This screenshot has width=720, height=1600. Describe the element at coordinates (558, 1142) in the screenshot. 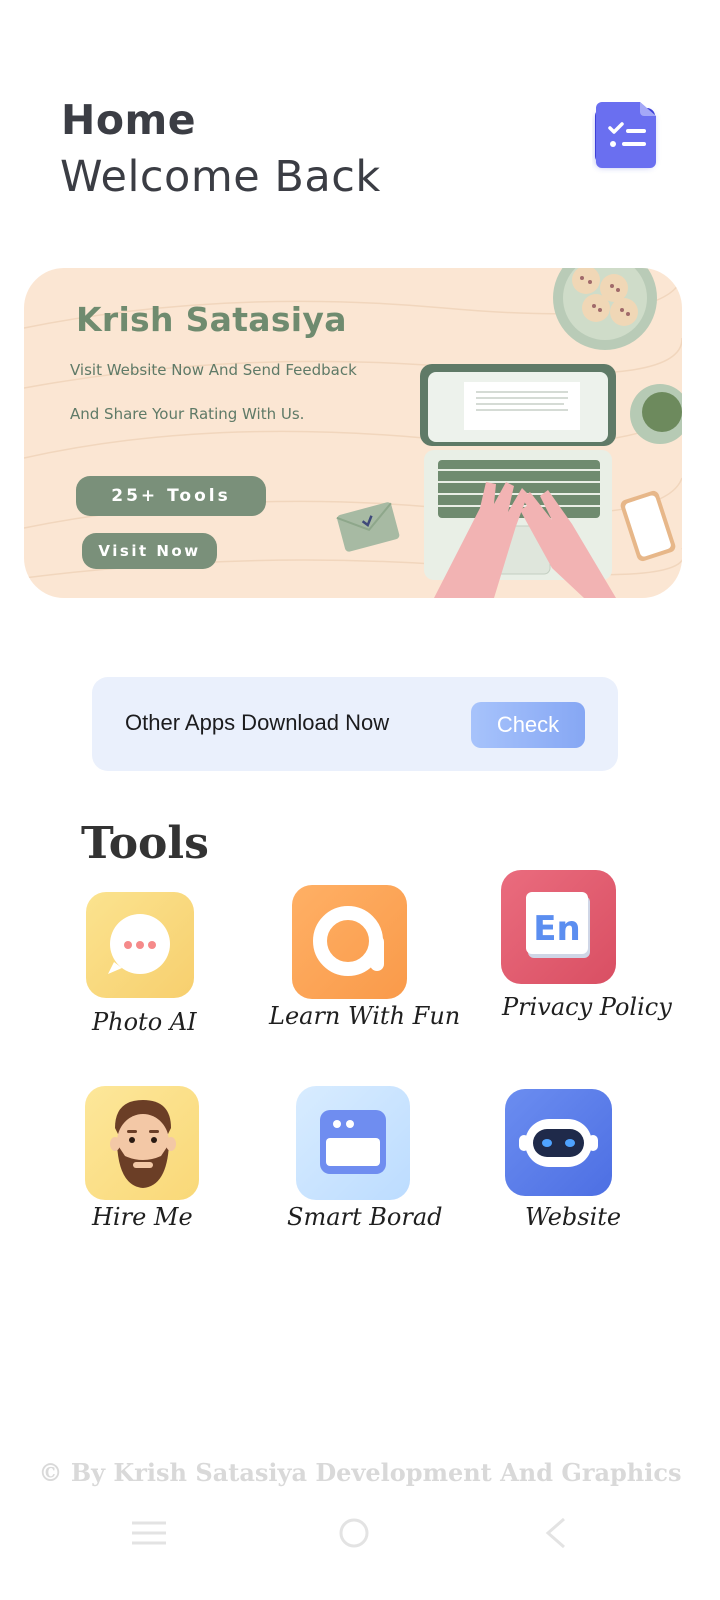

I see `robot-icon` at that location.